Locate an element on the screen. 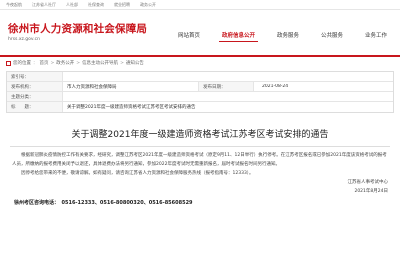  breadcrumb-item-home: 首页 is located at coordinates (44, 63).